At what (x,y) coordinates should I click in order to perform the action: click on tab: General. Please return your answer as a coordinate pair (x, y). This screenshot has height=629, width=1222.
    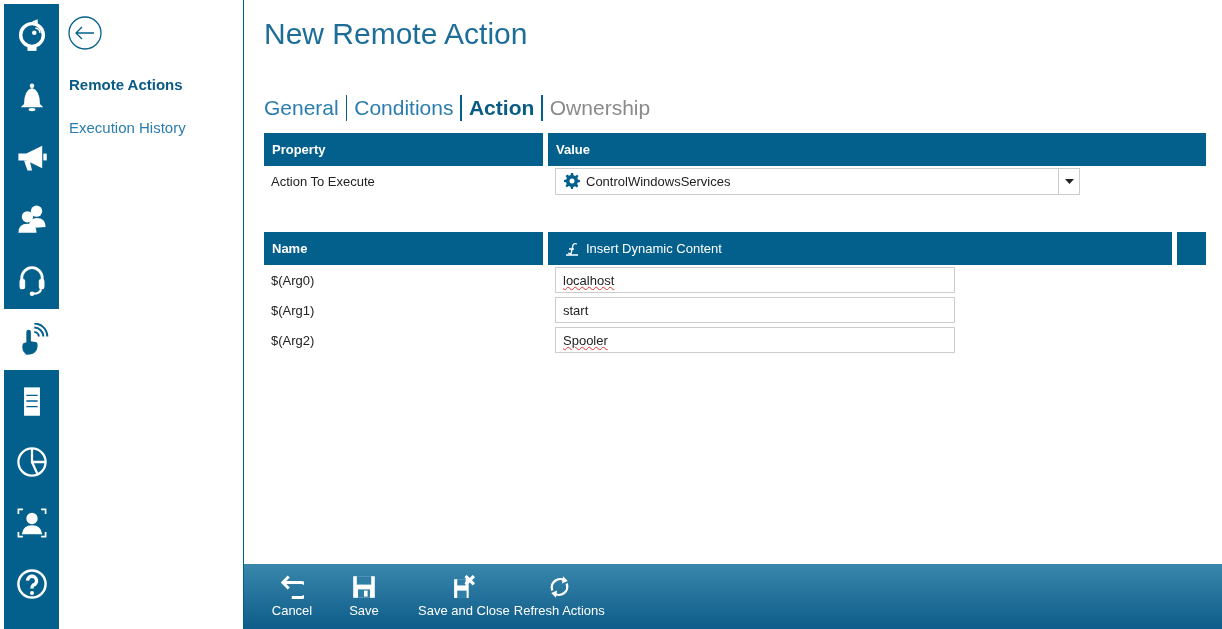
    Looking at the image, I should click on (305, 108).